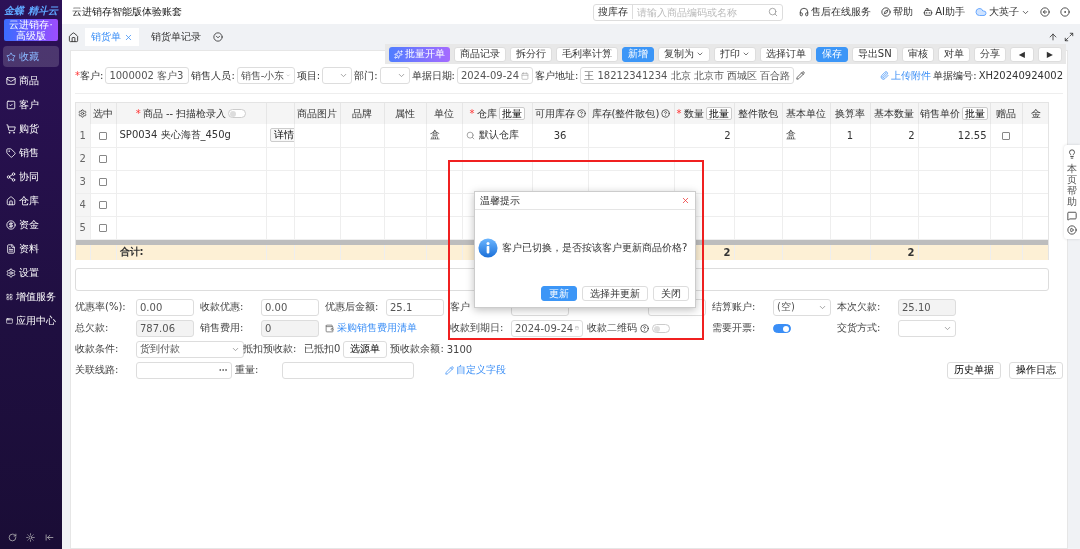 The height and width of the screenshot is (549, 1080). What do you see at coordinates (687, 75) in the screenshot?
I see `select-field: 王 18212341234 北京 北京市 西城区 百合路` at bounding box center [687, 75].